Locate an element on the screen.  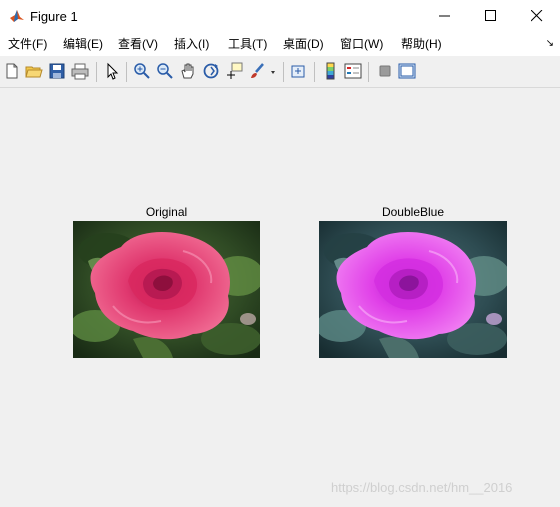
menu-file: 文件(F) is located at coordinates (27, 44).